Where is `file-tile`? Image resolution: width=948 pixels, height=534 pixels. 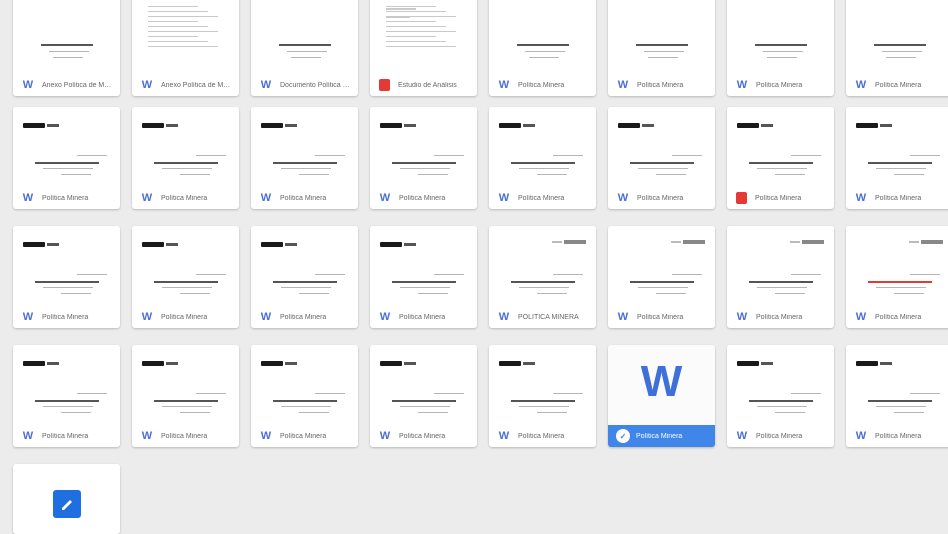 file-tile is located at coordinates (66, 499).